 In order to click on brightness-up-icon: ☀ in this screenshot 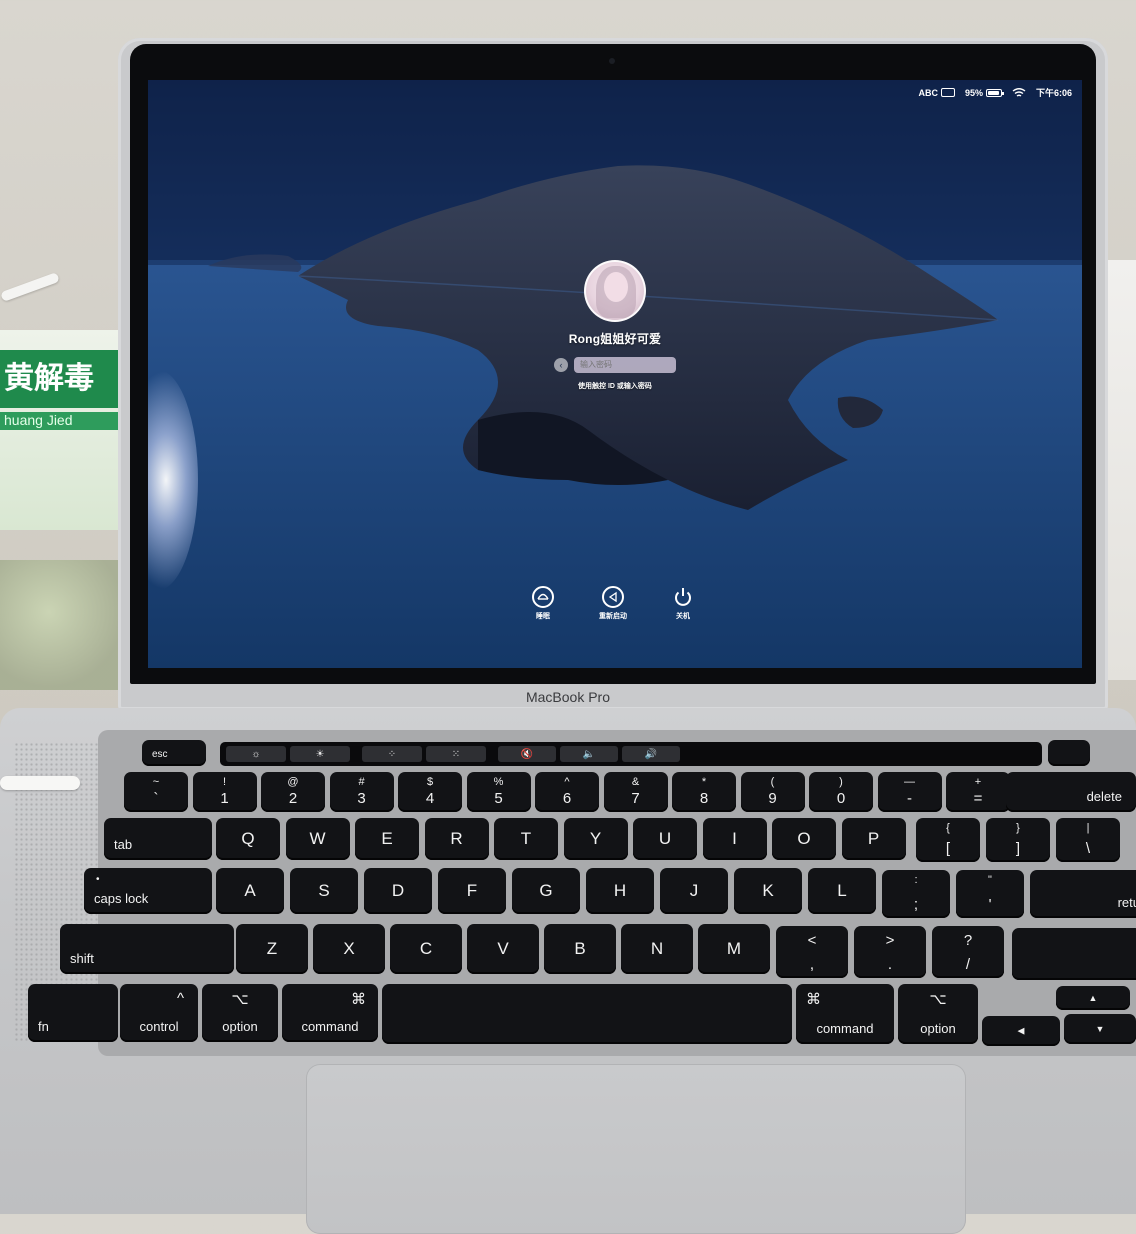, I will do `click(320, 754)`.